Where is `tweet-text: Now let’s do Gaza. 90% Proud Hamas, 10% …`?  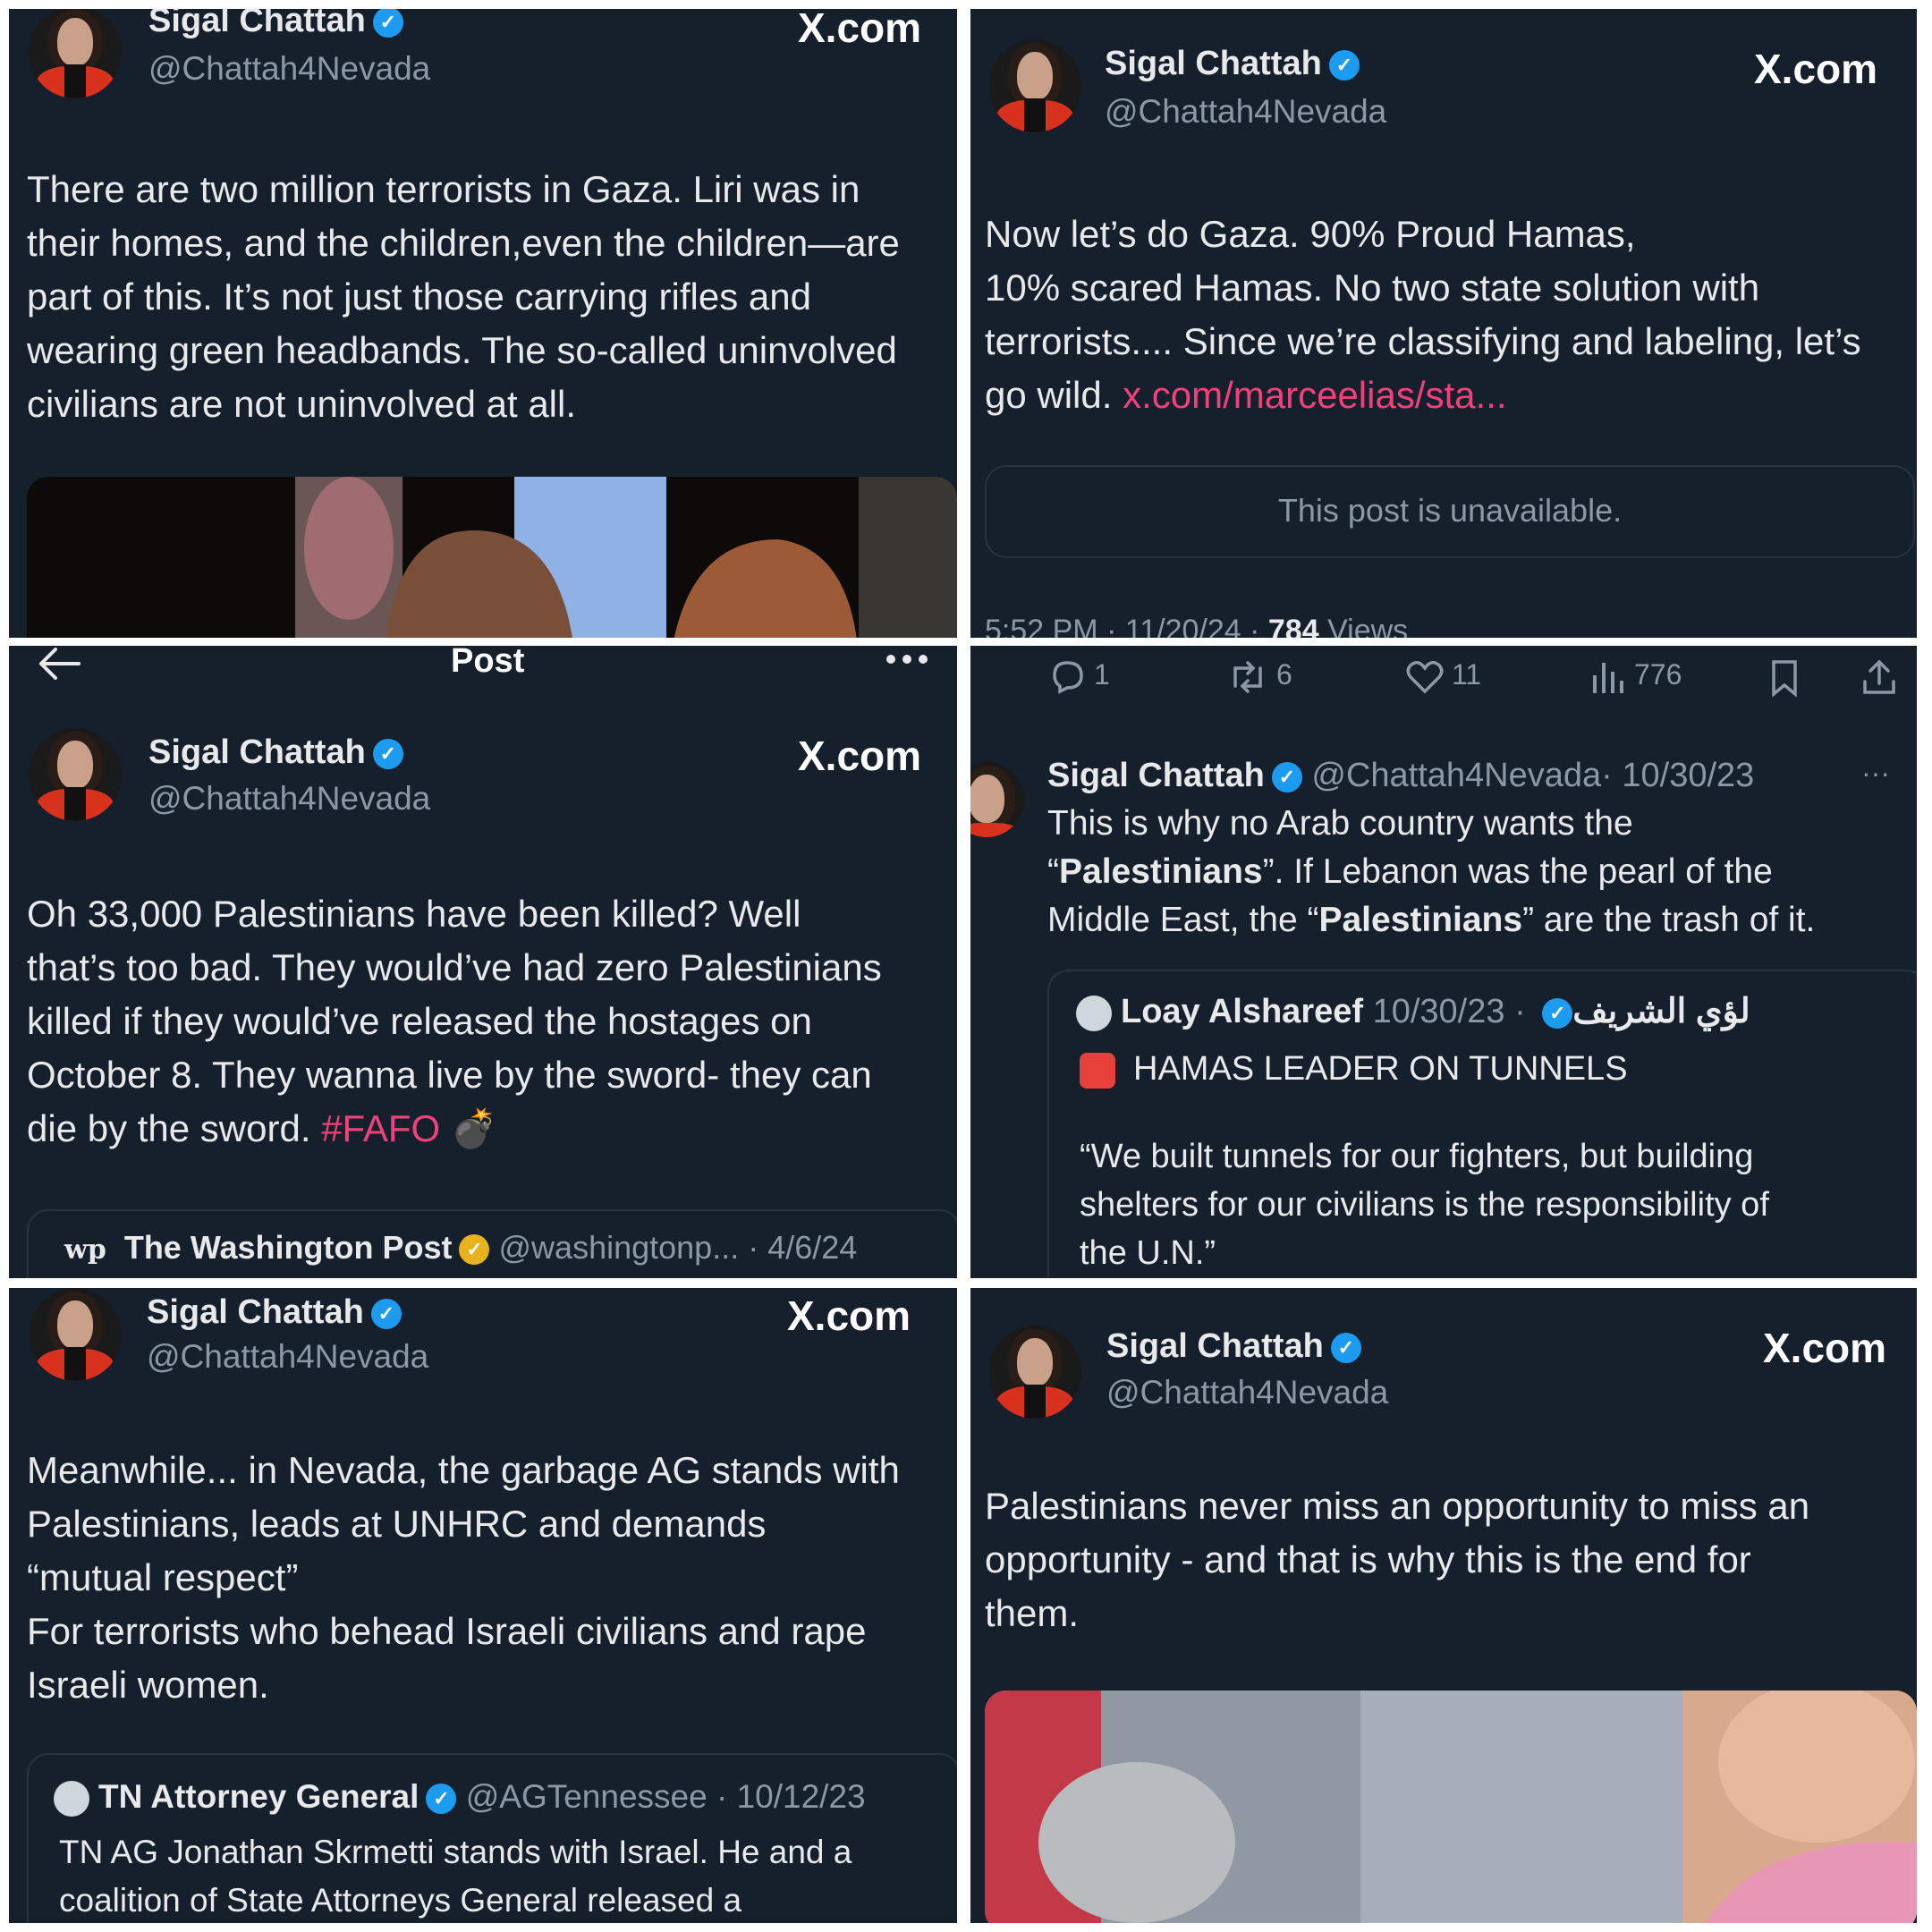 tweet-text: Now let’s do Gaza. 90% Proud Hamas, 10% … is located at coordinates (1423, 314).